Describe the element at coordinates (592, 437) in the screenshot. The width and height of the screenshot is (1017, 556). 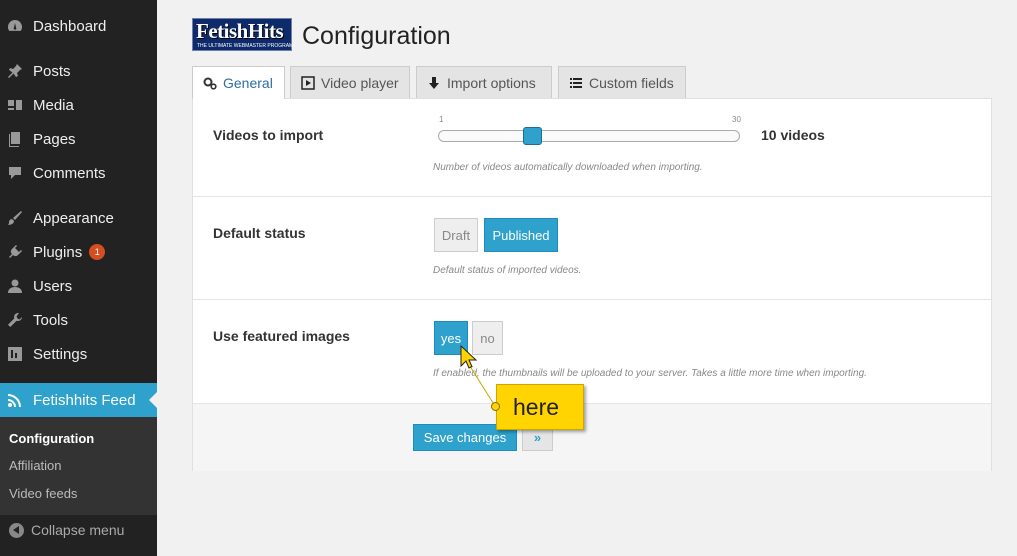
I see `panel-footer` at that location.